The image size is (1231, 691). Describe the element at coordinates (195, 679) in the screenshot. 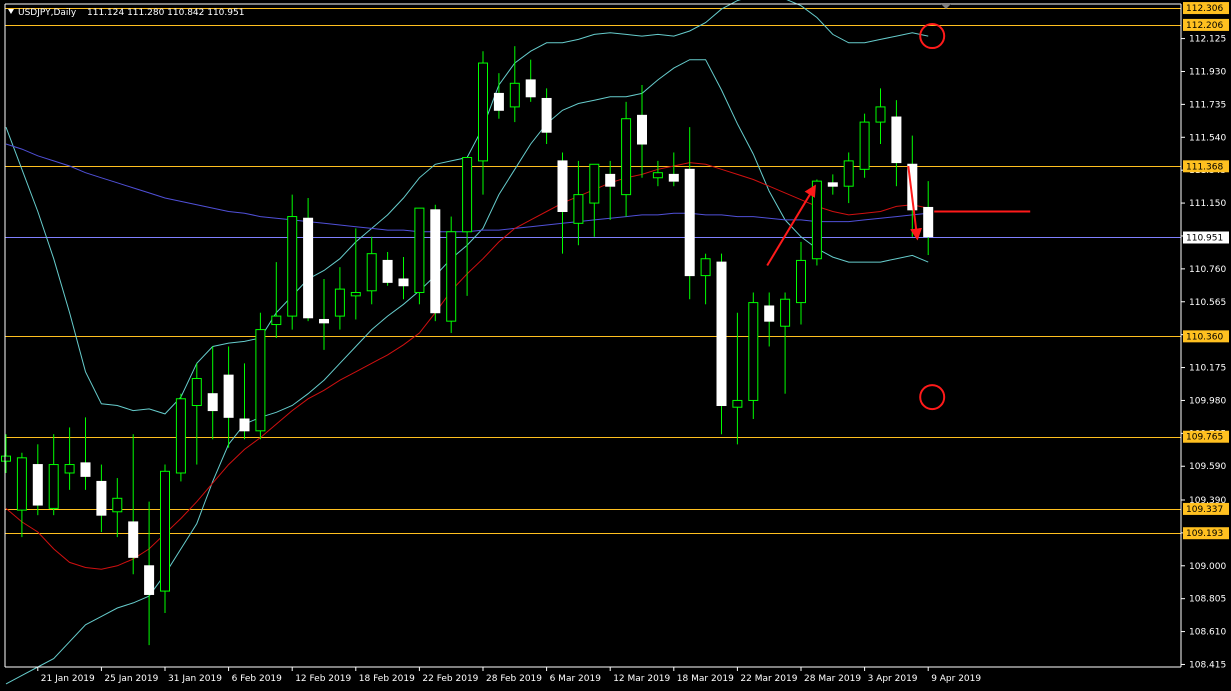

I see `date-tick-label: 31 Jan 2019` at that location.